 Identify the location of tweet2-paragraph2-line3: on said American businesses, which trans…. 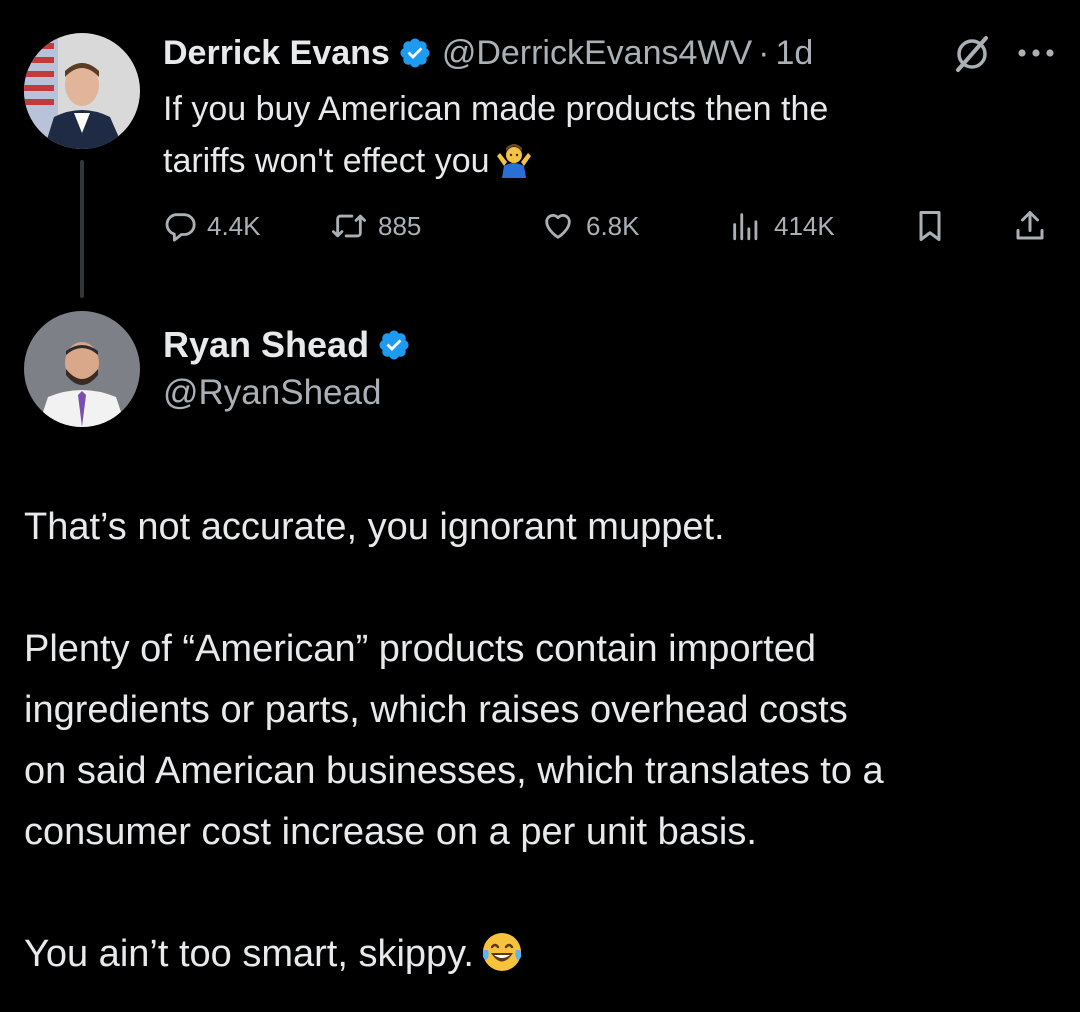
(454, 771).